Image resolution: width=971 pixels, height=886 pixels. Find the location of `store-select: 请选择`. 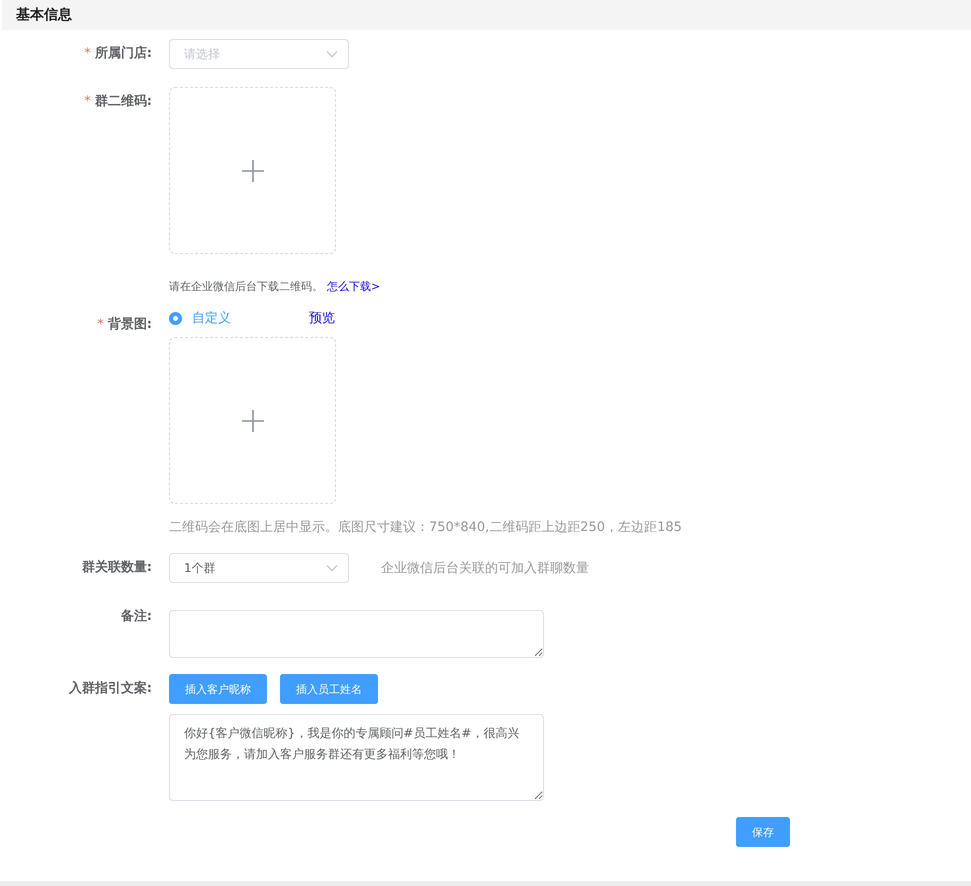

store-select: 请选择 is located at coordinates (259, 54).